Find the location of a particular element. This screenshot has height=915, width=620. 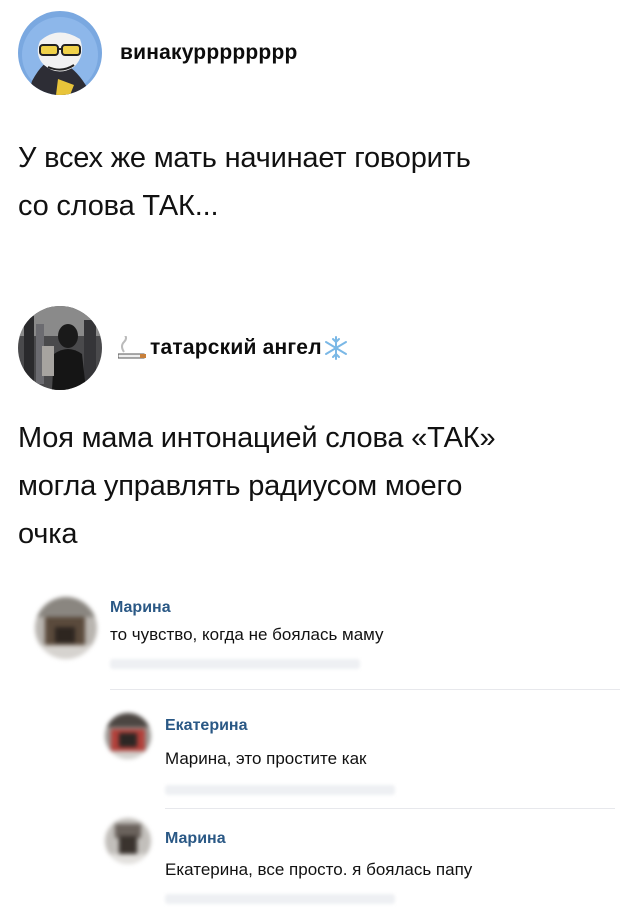

comment: Марина то чувство, когда не боялась маму is located at coordinates (327, 652).